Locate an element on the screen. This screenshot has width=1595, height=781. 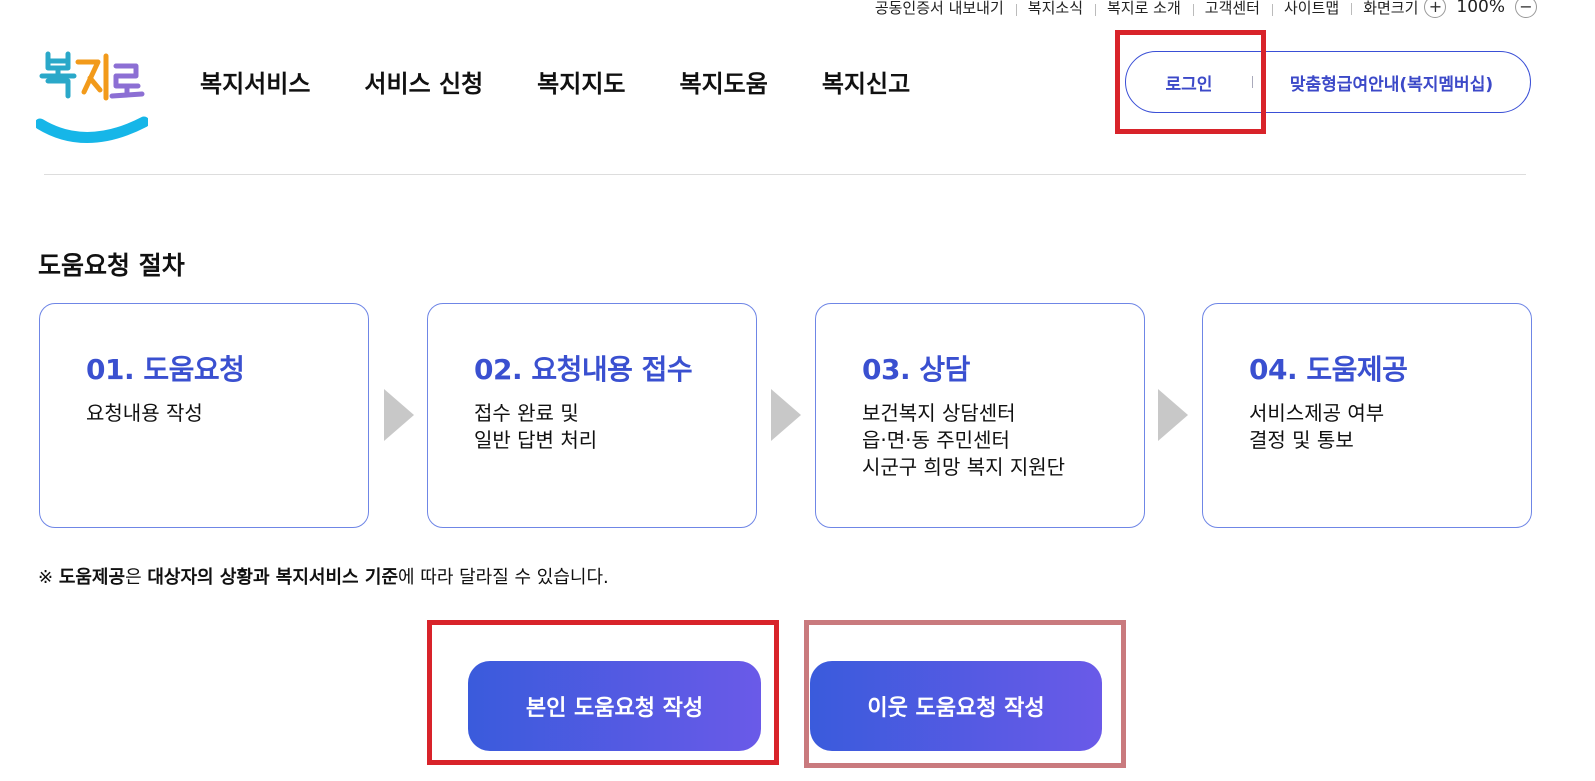
procedure-title: 도움요청 절차 is located at coordinates (111, 265).